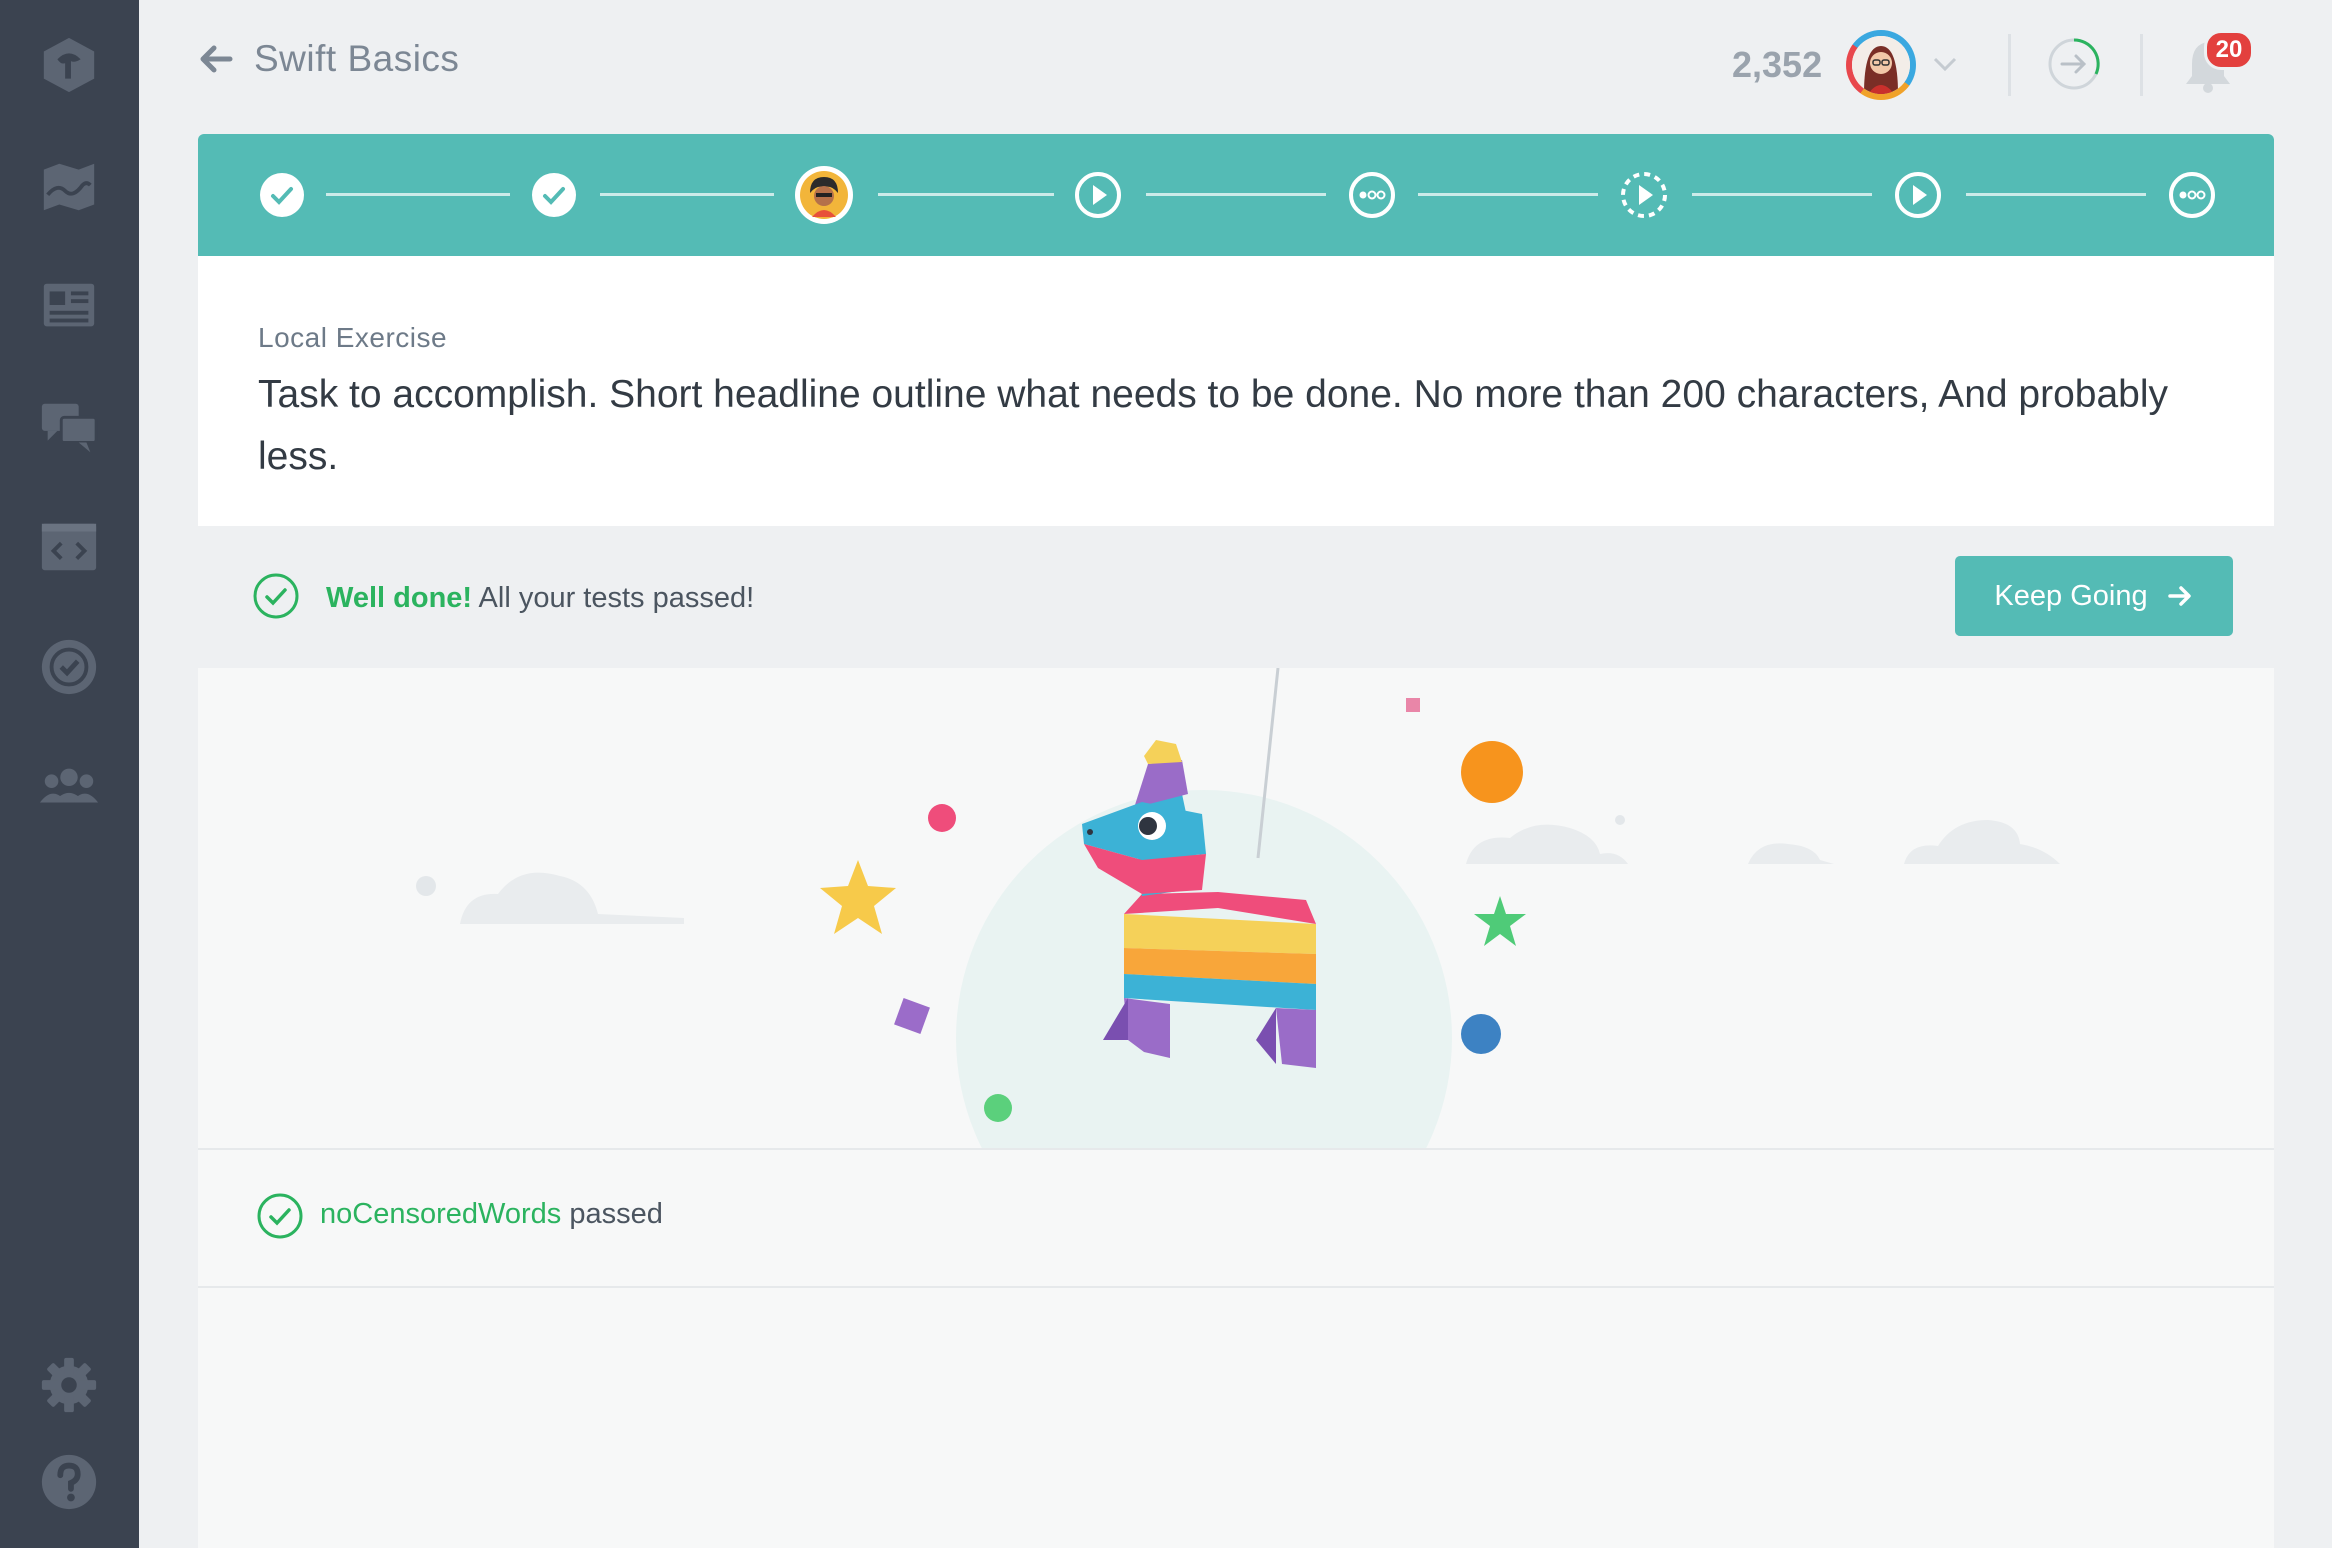 This screenshot has height=1548, width=2332. What do you see at coordinates (69, 187) in the screenshot?
I see `map-icon` at bounding box center [69, 187].